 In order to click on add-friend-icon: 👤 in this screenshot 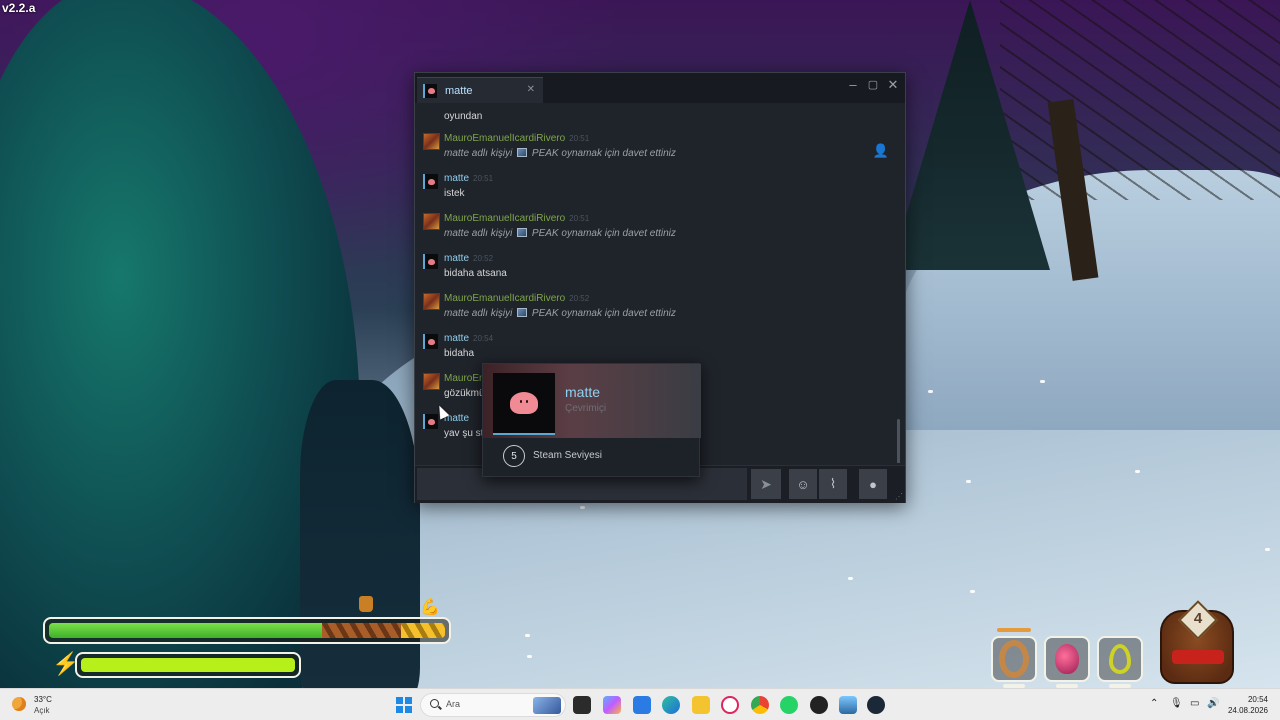, I will do `click(881, 151)`.